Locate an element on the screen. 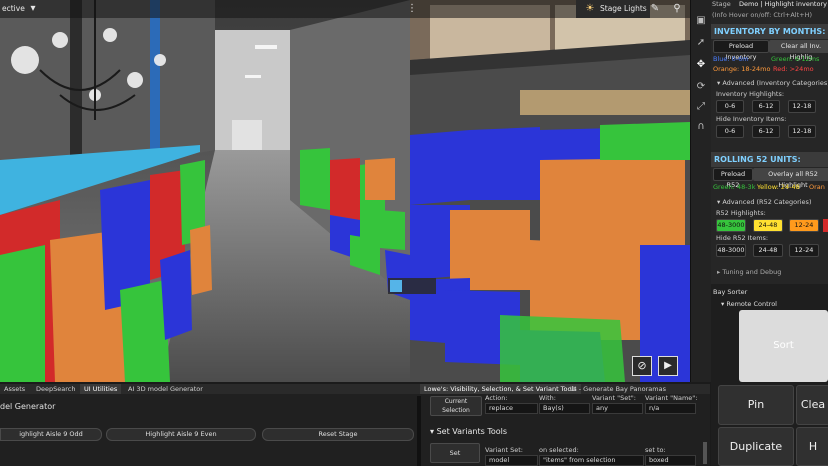 This screenshot has width=828, height=466. hide-r52-label: Hide R52 Items: is located at coordinates (742, 238).